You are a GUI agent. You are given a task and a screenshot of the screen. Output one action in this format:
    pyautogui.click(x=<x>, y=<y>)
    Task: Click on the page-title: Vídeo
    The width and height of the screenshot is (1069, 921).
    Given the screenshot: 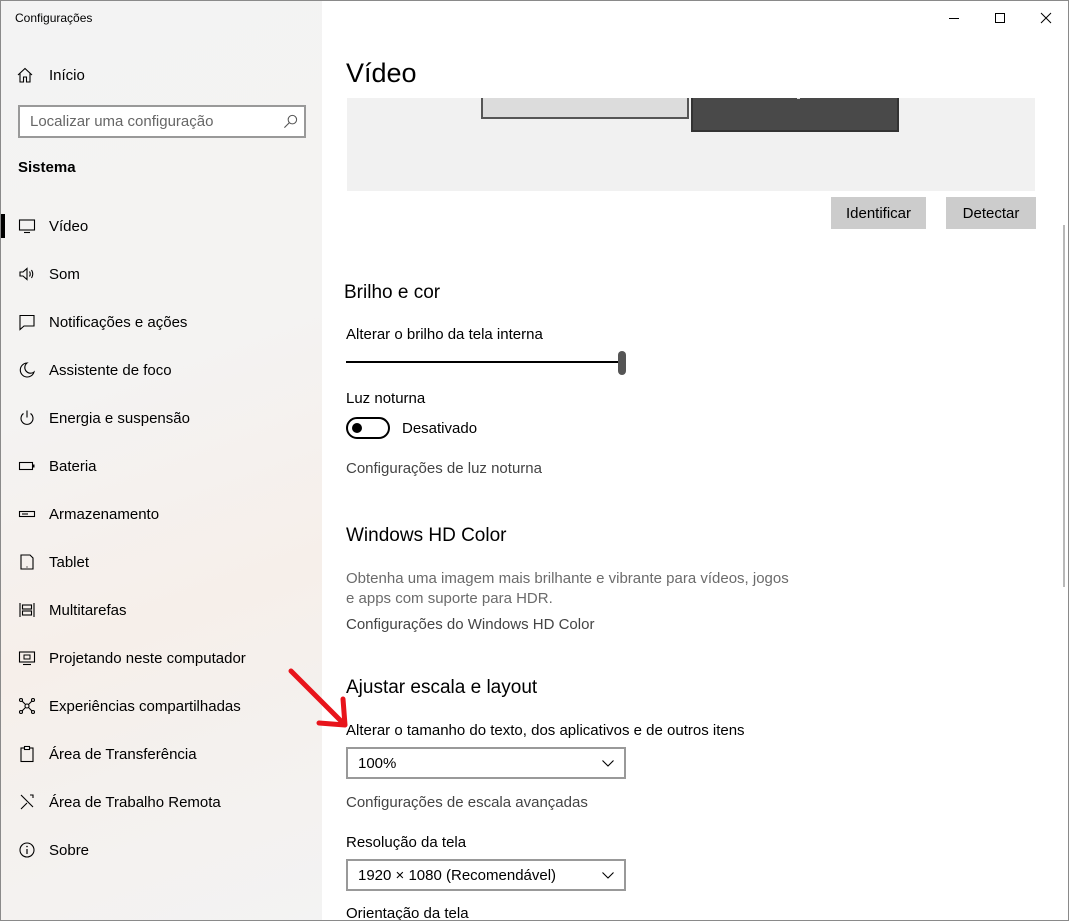 What is the action you would take?
    pyautogui.click(x=381, y=73)
    